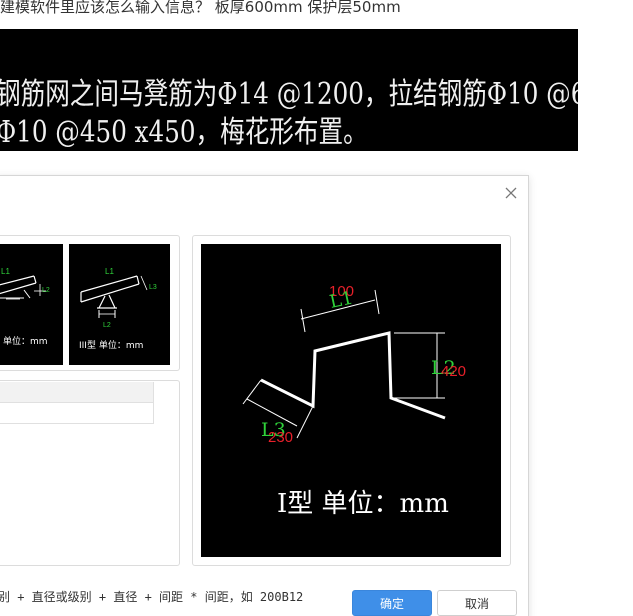 Image resolution: width=633 pixels, height=616 pixels. I want to click on dim-left-value: 230, so click(280, 437).